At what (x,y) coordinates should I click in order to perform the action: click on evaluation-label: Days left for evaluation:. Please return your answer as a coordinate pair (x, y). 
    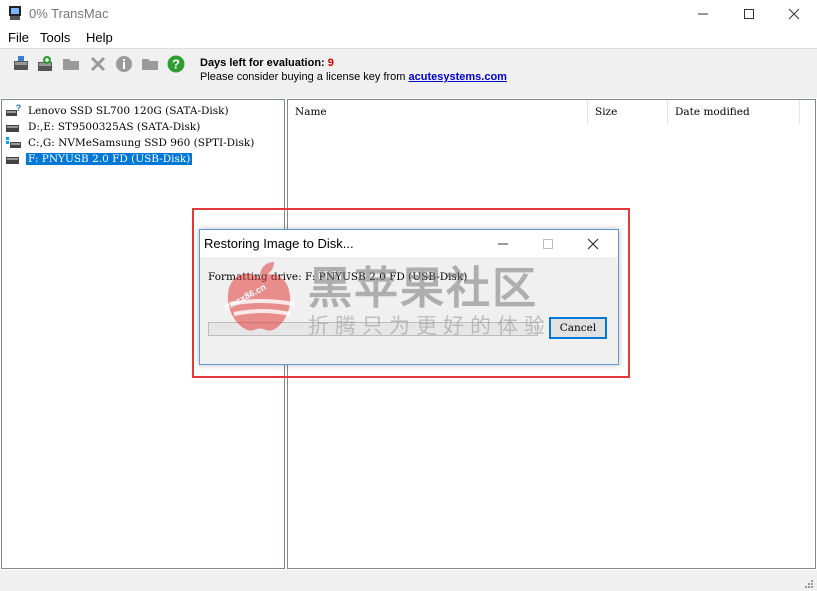
    Looking at the image, I should click on (262, 63).